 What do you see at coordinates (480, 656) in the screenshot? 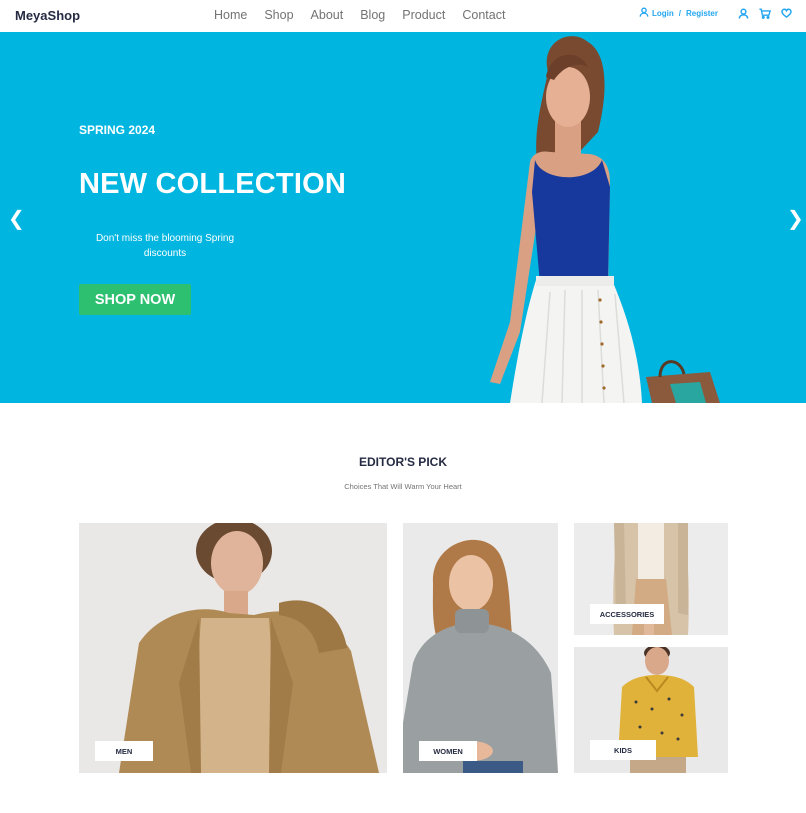
I see `women-model-image` at bounding box center [480, 656].